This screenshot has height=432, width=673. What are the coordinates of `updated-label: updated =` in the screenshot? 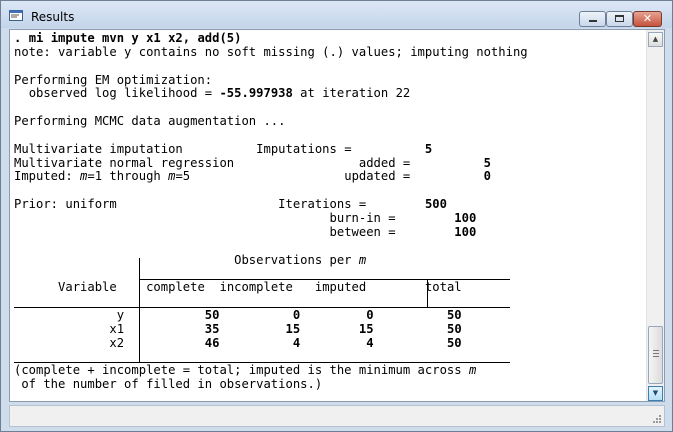 It's located at (377, 176).